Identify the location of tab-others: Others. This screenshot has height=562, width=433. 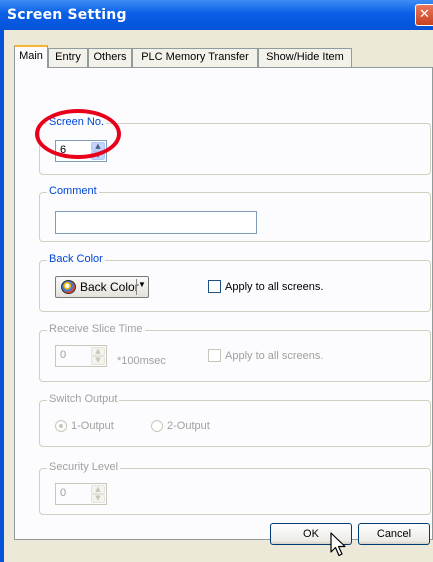
(110, 57).